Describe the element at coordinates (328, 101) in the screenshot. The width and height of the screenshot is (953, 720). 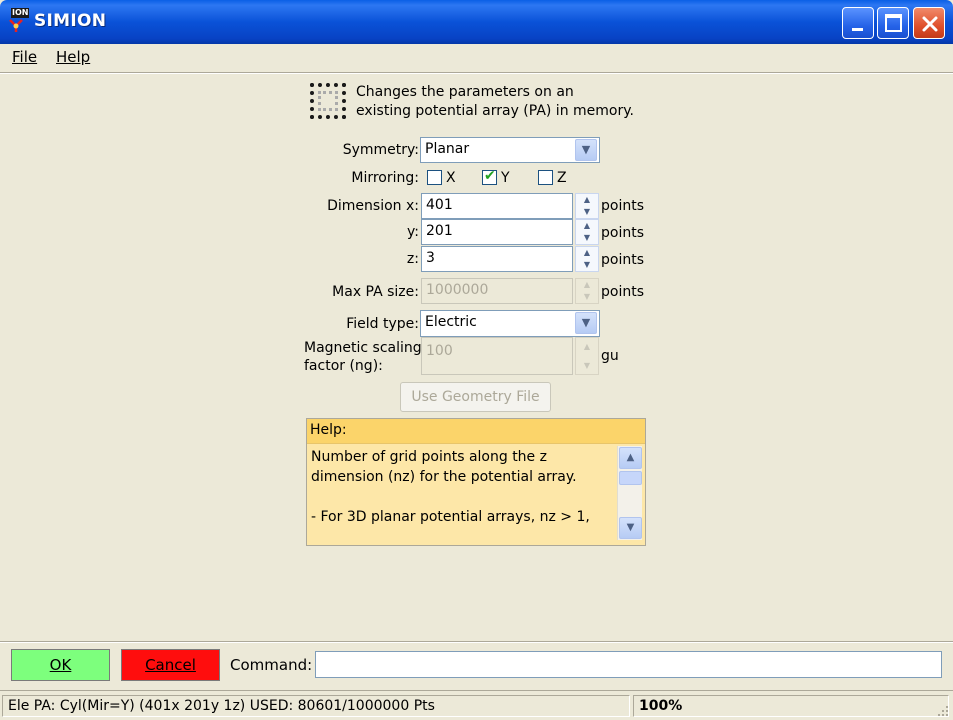
I see `pa-grid-icon` at that location.